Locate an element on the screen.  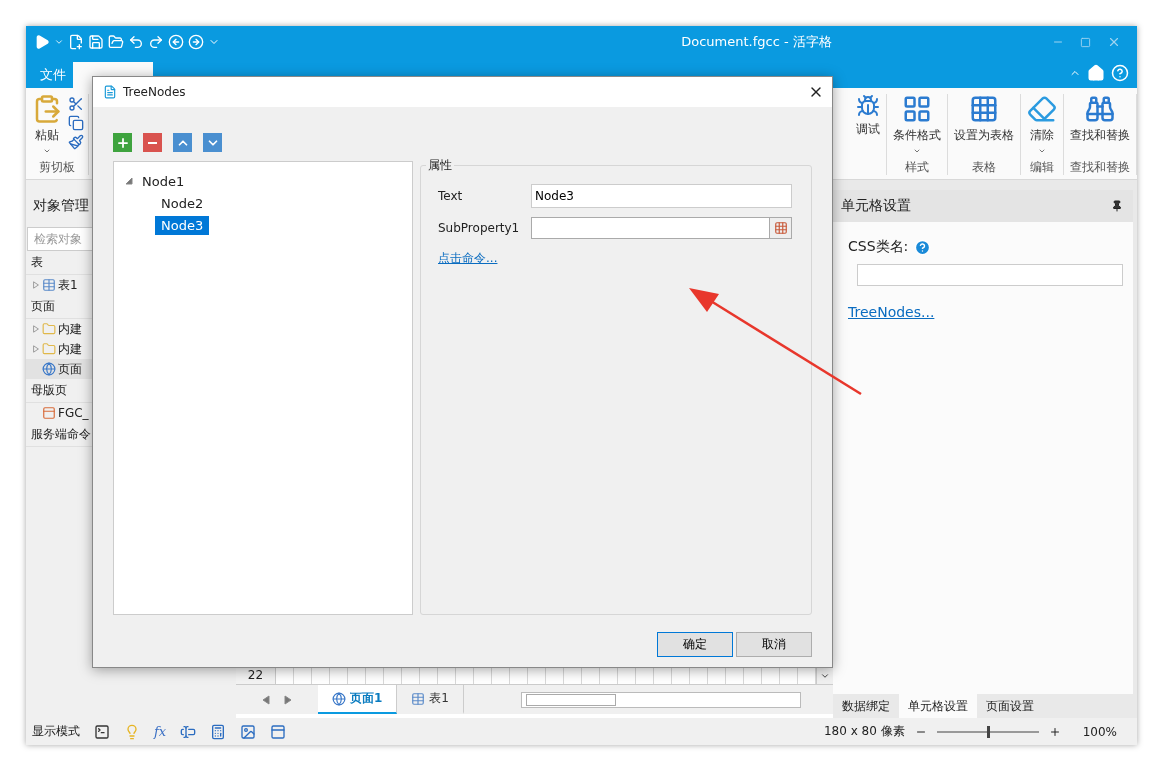
expand-icon is located at coordinates (36, 285).